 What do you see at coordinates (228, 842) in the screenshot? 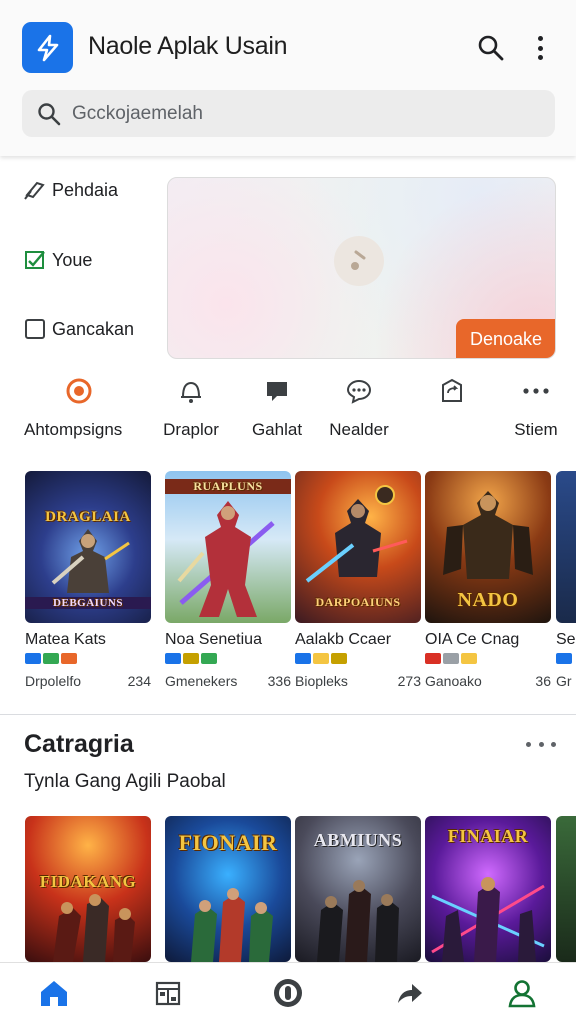
I see `game-art-title: FIONAIR` at bounding box center [228, 842].